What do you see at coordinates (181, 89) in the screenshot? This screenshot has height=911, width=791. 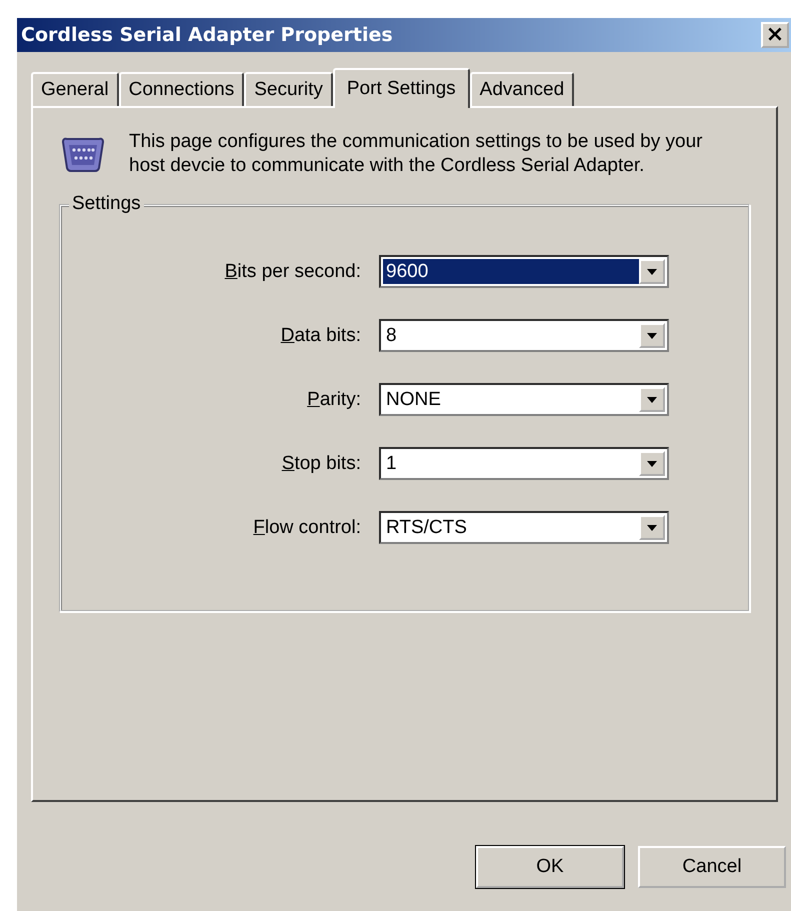 I see `tab: Connections` at bounding box center [181, 89].